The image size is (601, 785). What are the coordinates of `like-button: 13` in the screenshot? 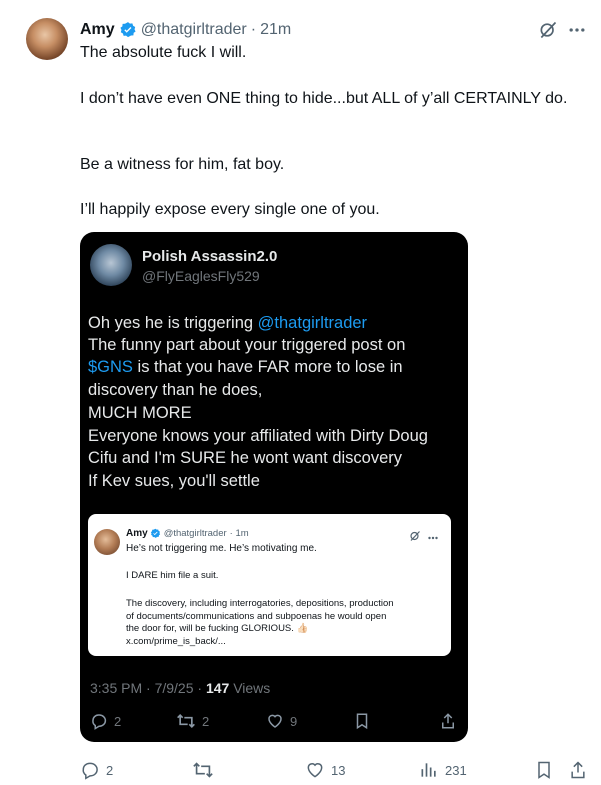 It's located at (325, 770).